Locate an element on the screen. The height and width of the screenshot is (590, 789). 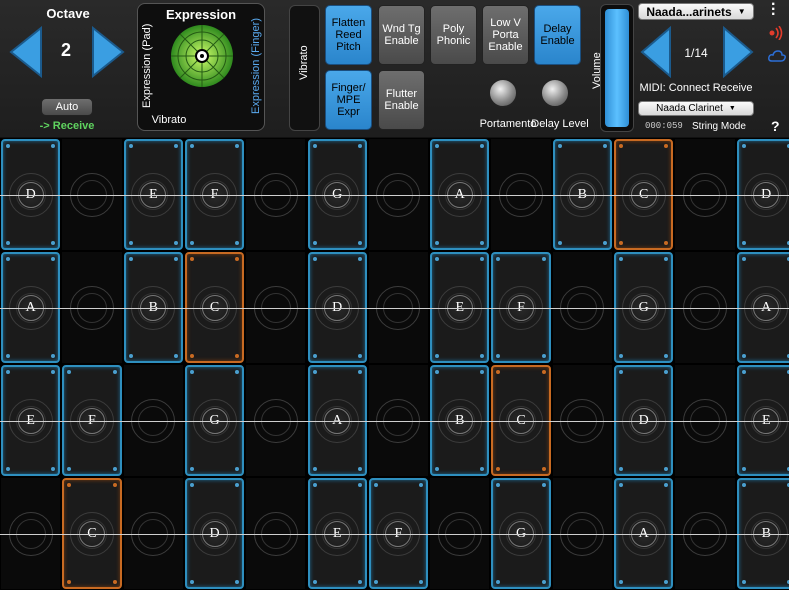
help-icon: ? is located at coordinates (775, 126).